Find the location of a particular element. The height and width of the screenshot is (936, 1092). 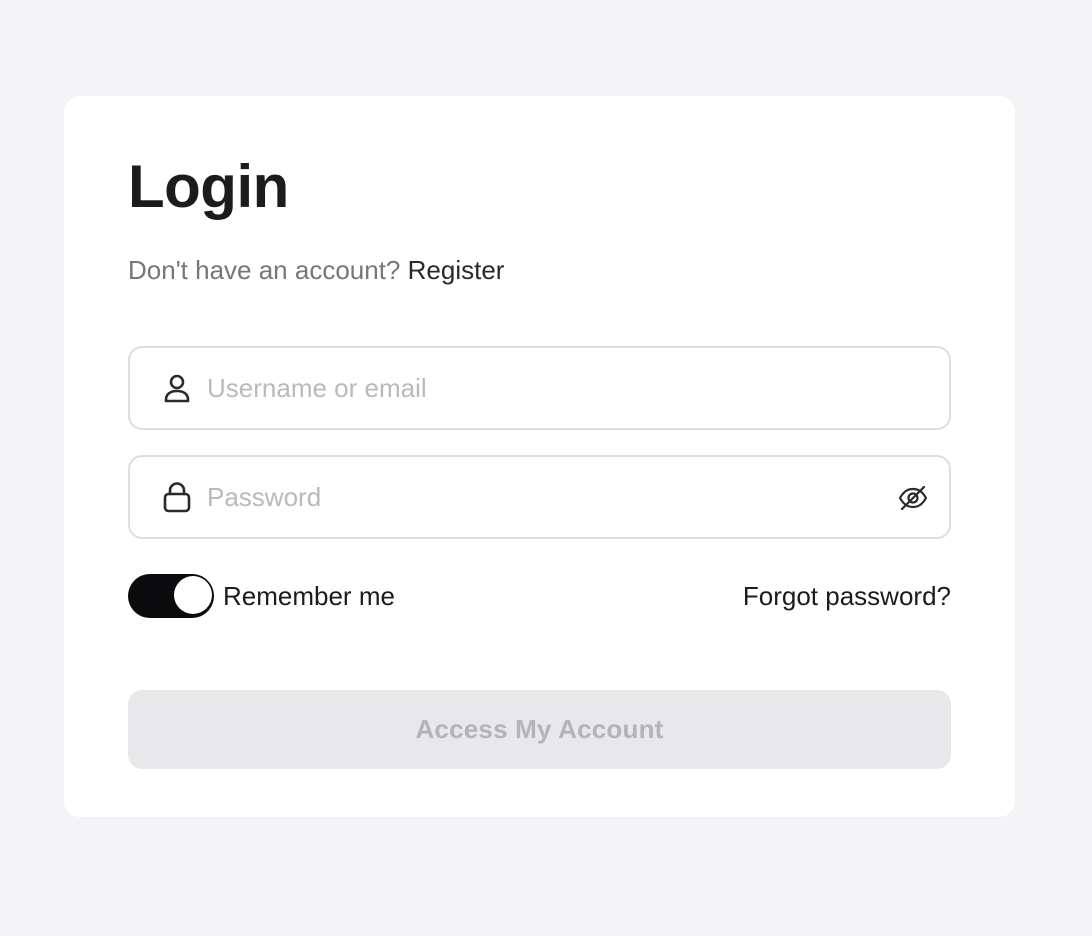

access-account-button: Access My Account is located at coordinates (539, 729).